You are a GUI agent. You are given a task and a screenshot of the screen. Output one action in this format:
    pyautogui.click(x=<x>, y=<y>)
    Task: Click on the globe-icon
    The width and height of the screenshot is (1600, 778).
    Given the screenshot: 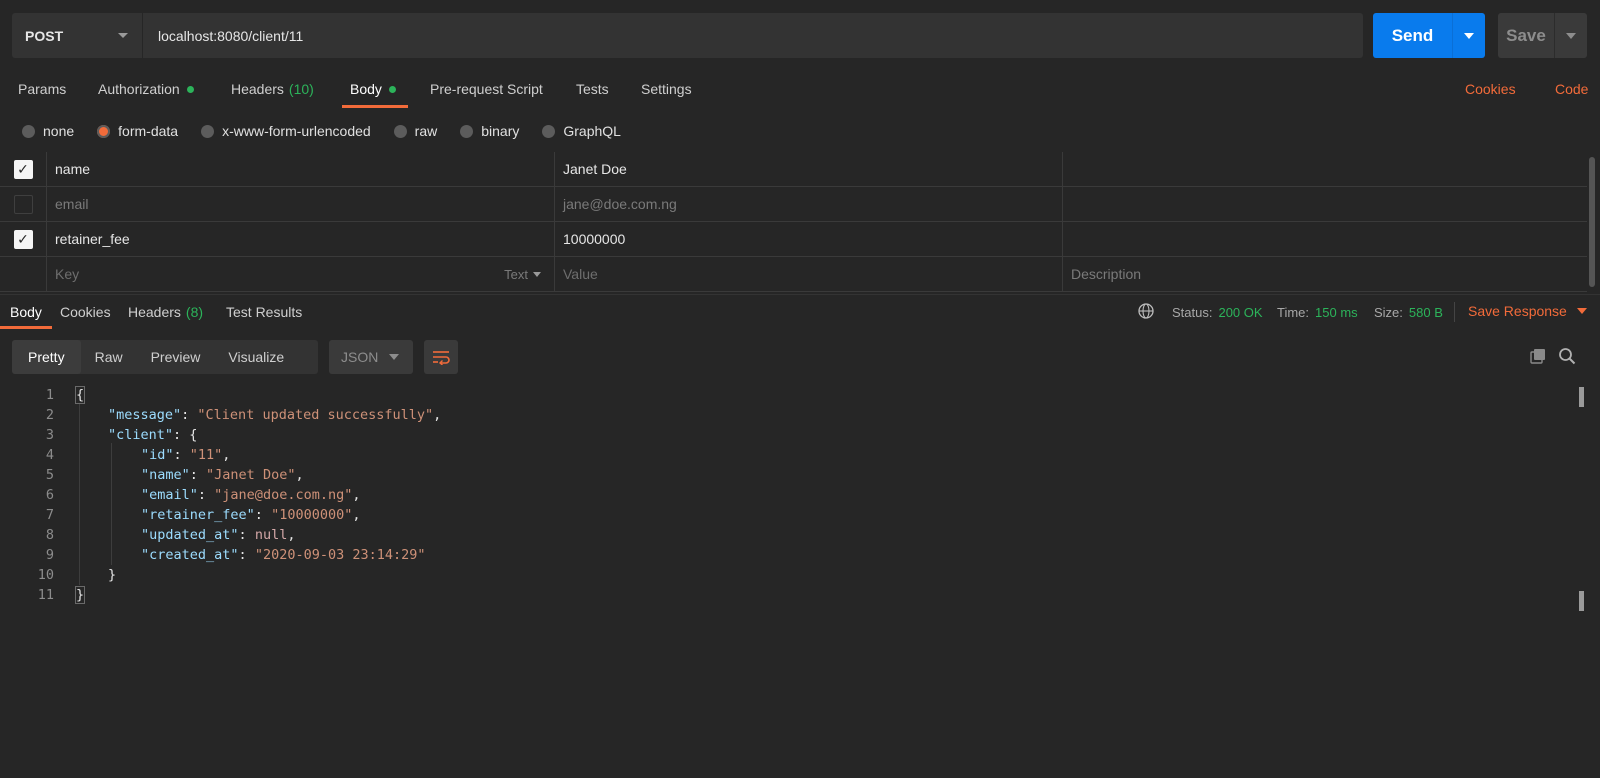 What is the action you would take?
    pyautogui.click(x=1146, y=311)
    